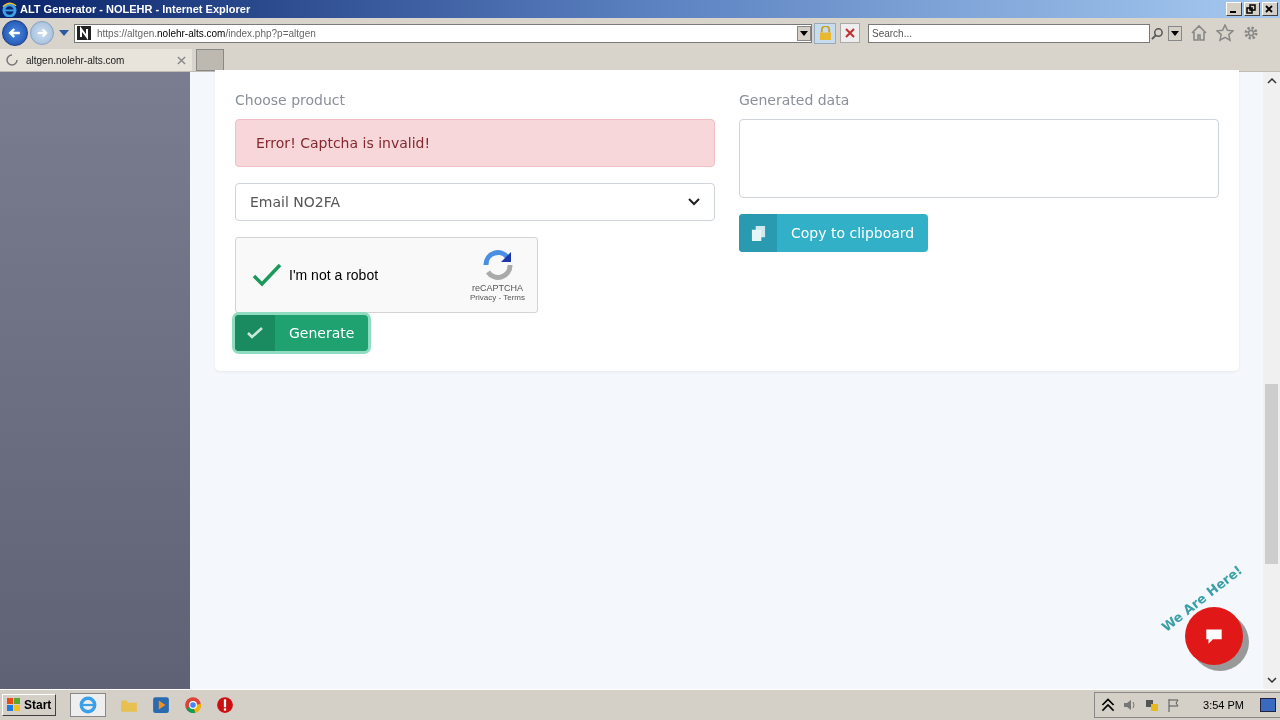 The height and width of the screenshot is (720, 1280). Describe the element at coordinates (443, 33) in the screenshot. I see `address-field: https://altgen.nolehr-alts.com/index.php?p=altgen` at that location.